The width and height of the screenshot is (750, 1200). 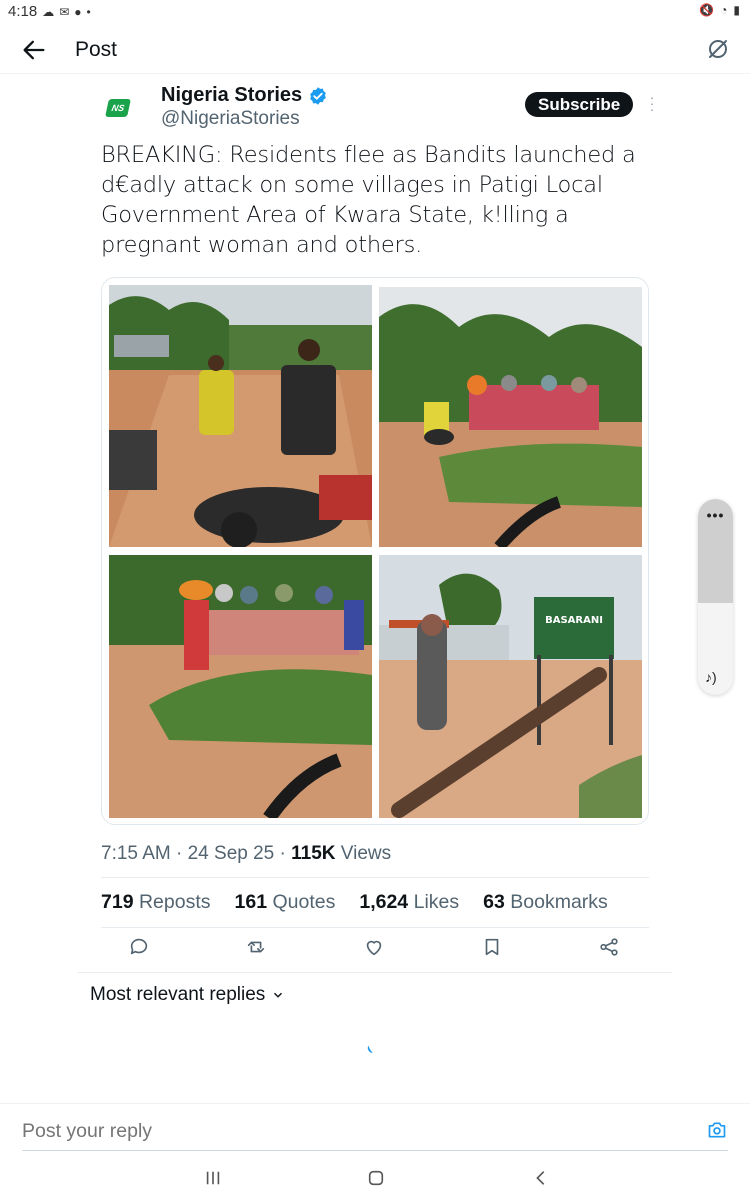 I want to click on reply-composer, so click(x=375, y=1128).